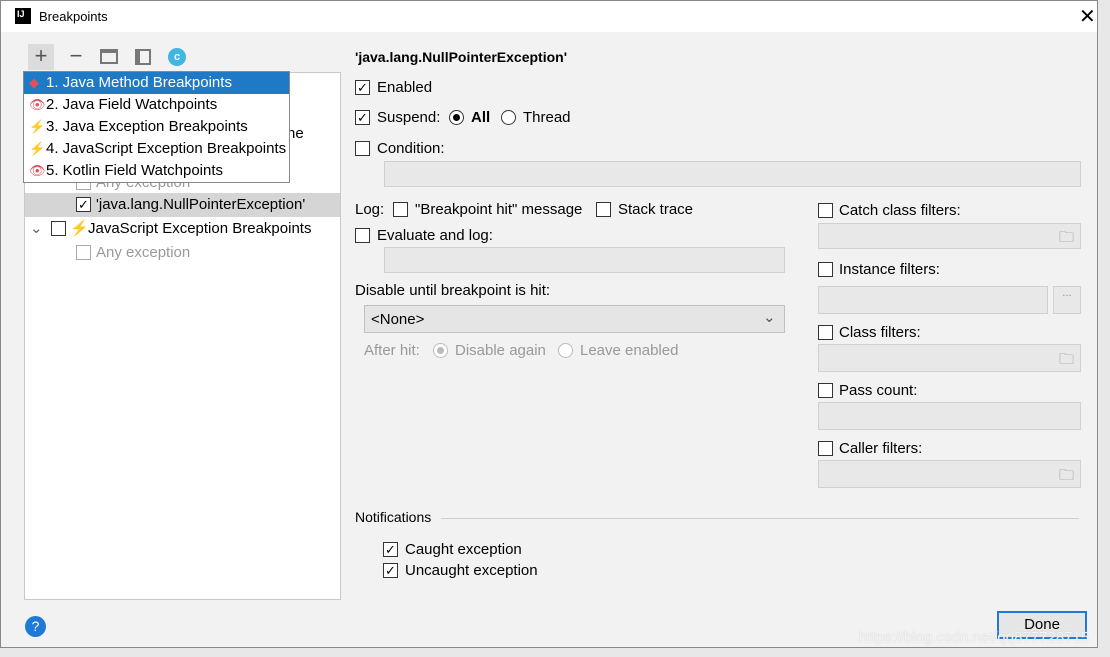 This screenshot has width=1110, height=657. What do you see at coordinates (392, 350) in the screenshot?
I see `after-hit-label: After hit:` at bounding box center [392, 350].